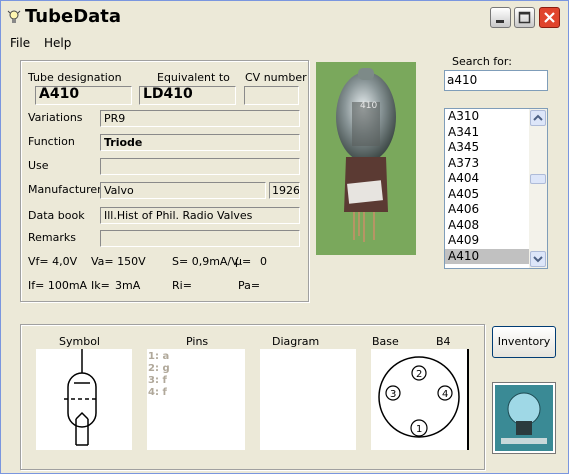 This screenshot has height=474, width=569. I want to click on base-pin-3: 3, so click(393, 394).